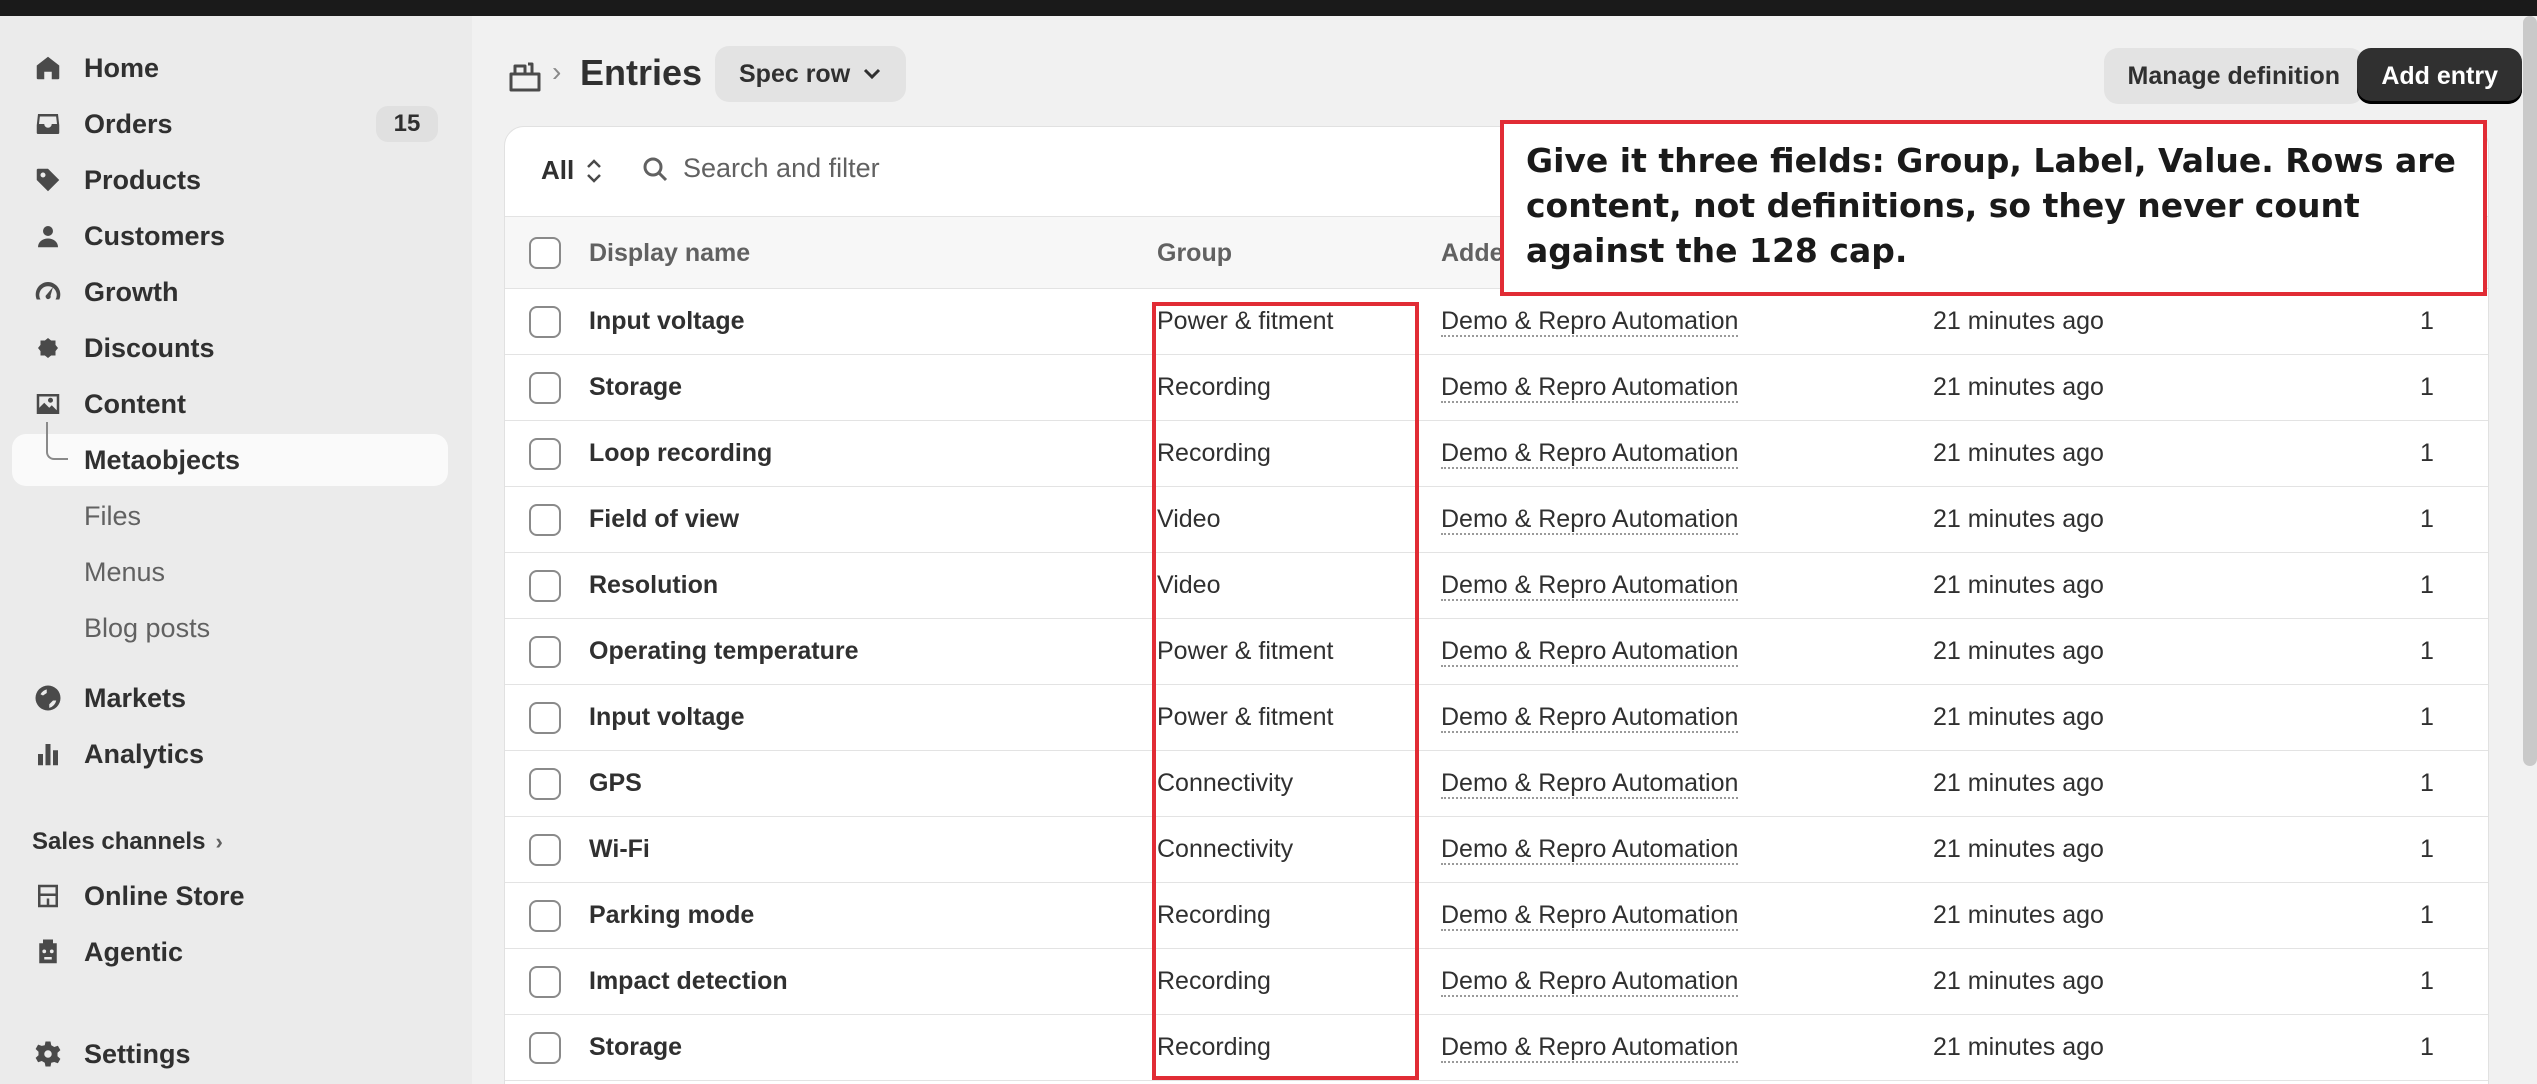 The image size is (2537, 1084). Describe the element at coordinates (230, 1054) in the screenshot. I see `sidebar-item-settings: Settings` at that location.